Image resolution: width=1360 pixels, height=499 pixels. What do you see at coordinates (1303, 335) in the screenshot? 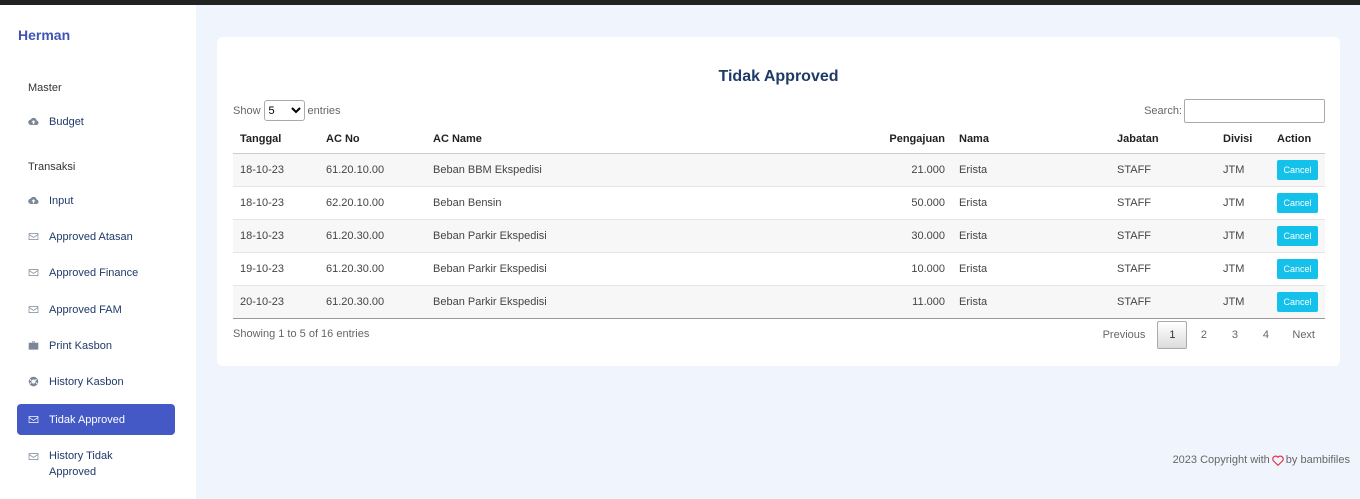
I see `pagination-next: Next` at bounding box center [1303, 335].